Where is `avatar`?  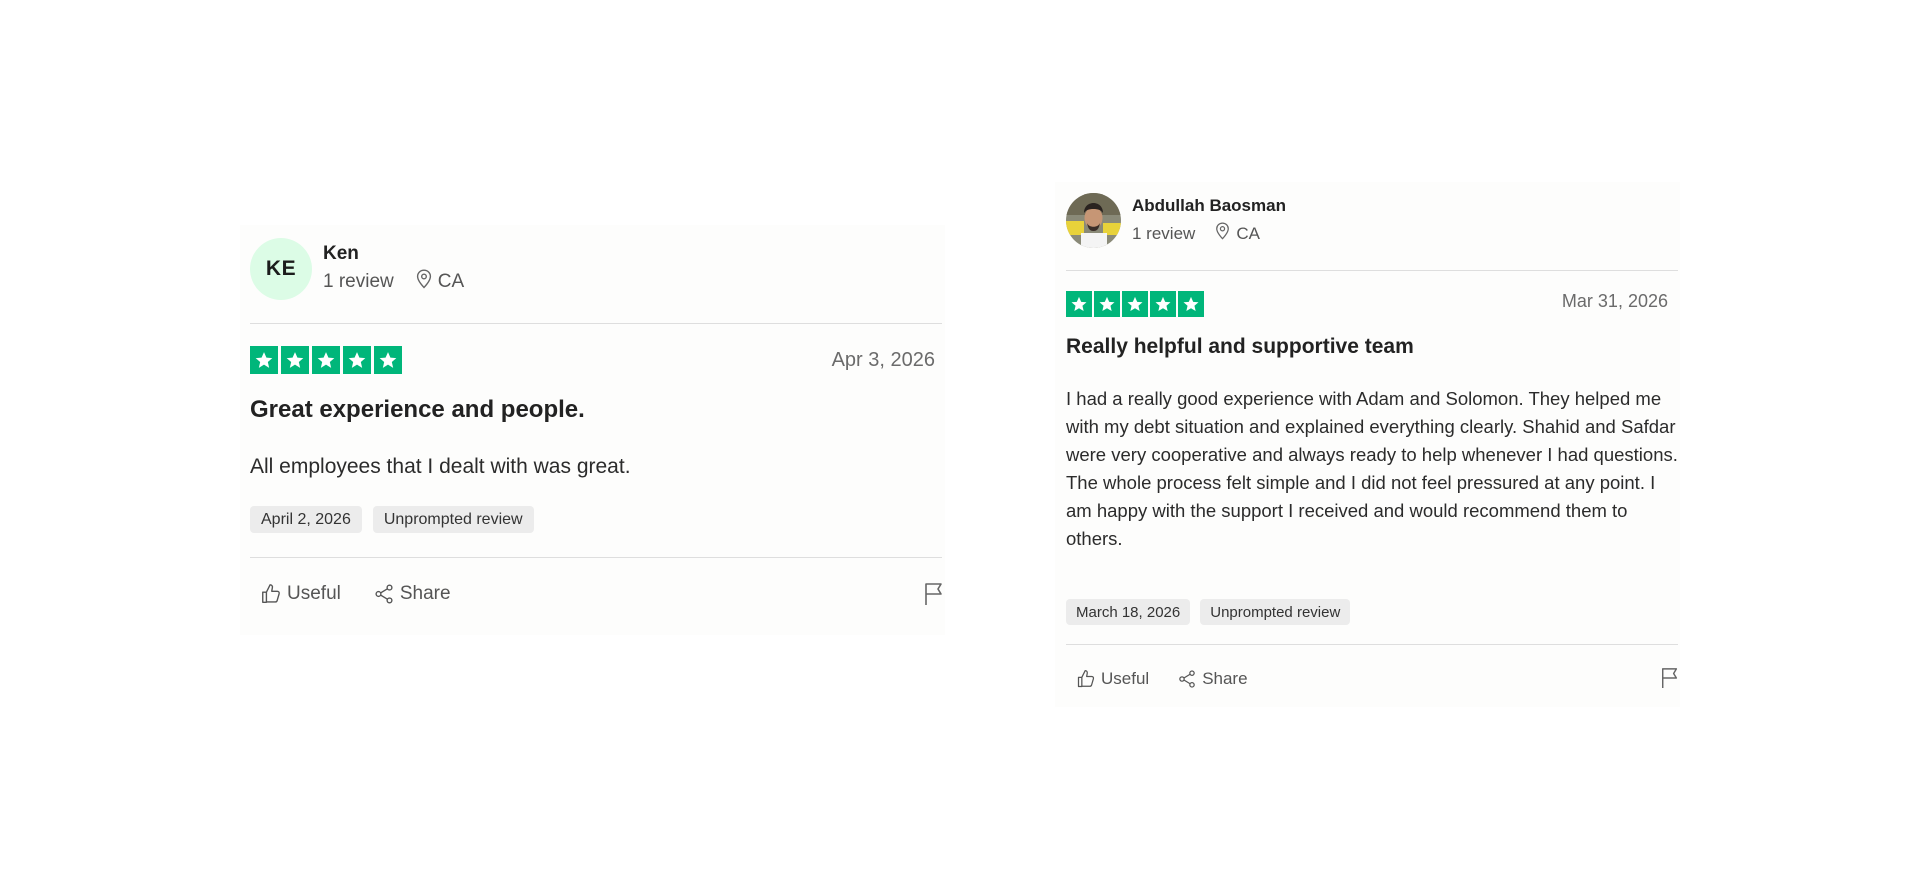 avatar is located at coordinates (1093, 220).